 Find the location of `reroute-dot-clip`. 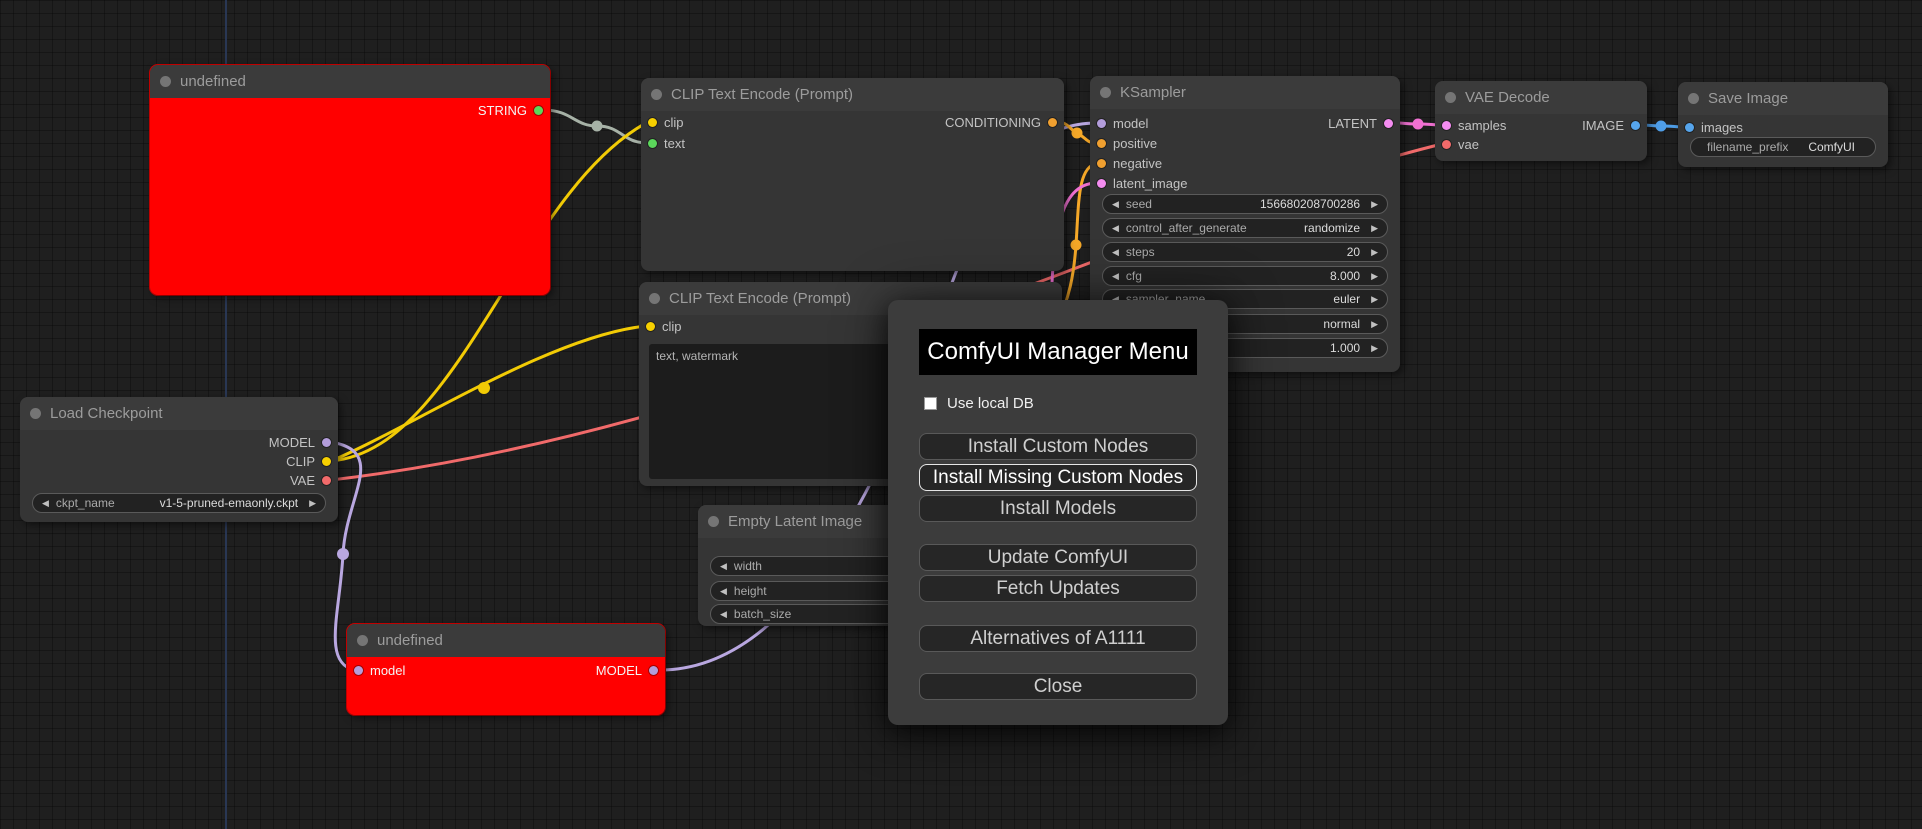

reroute-dot-clip is located at coordinates (484, 388).